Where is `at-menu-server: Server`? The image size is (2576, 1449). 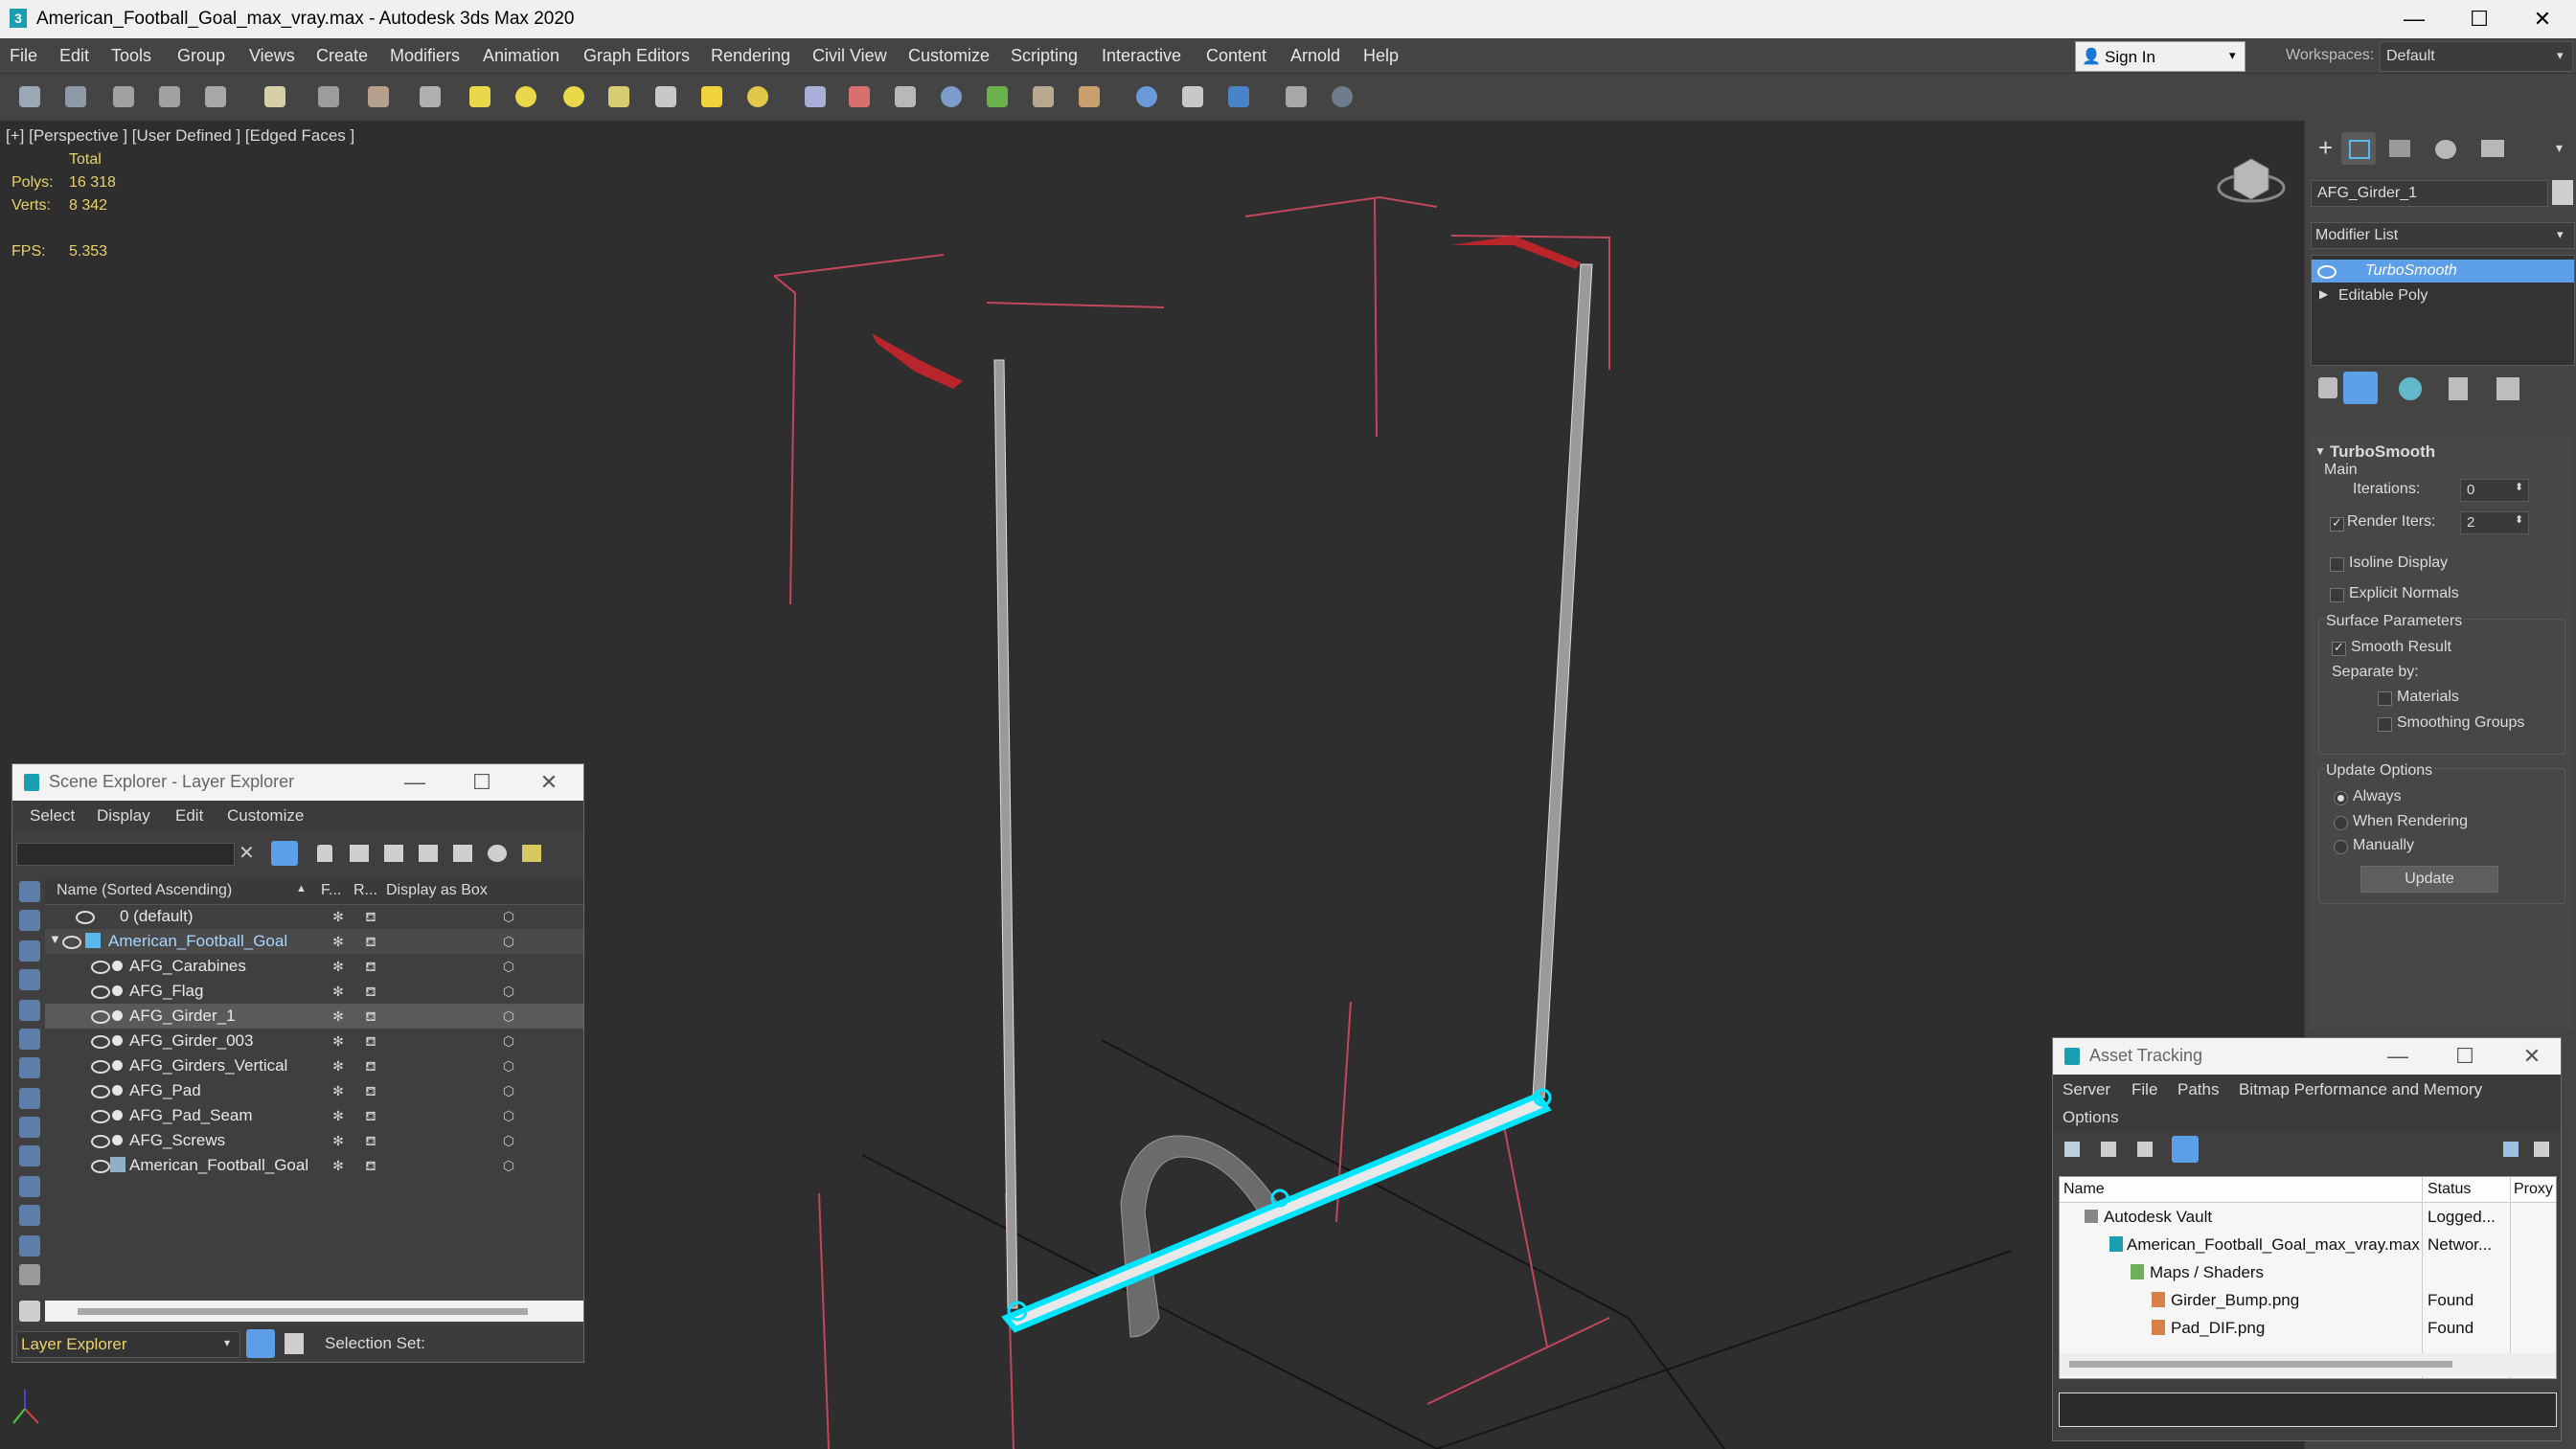
at-menu-server: Server is located at coordinates (2086, 1089).